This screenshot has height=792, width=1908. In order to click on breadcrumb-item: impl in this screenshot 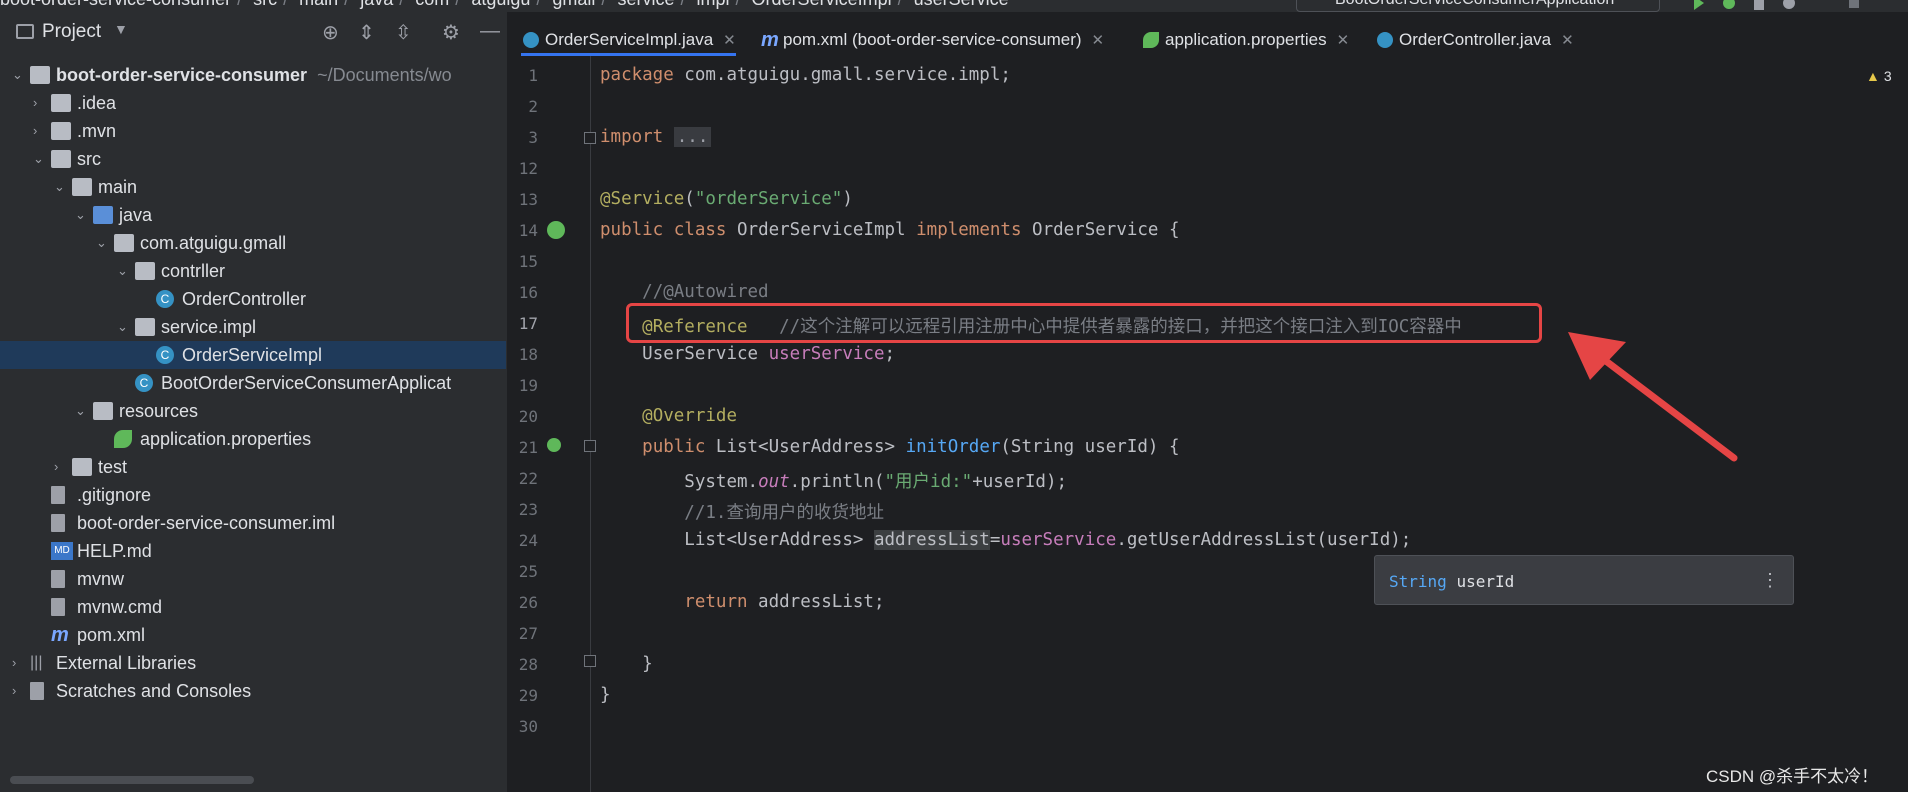, I will do `click(713, 4)`.